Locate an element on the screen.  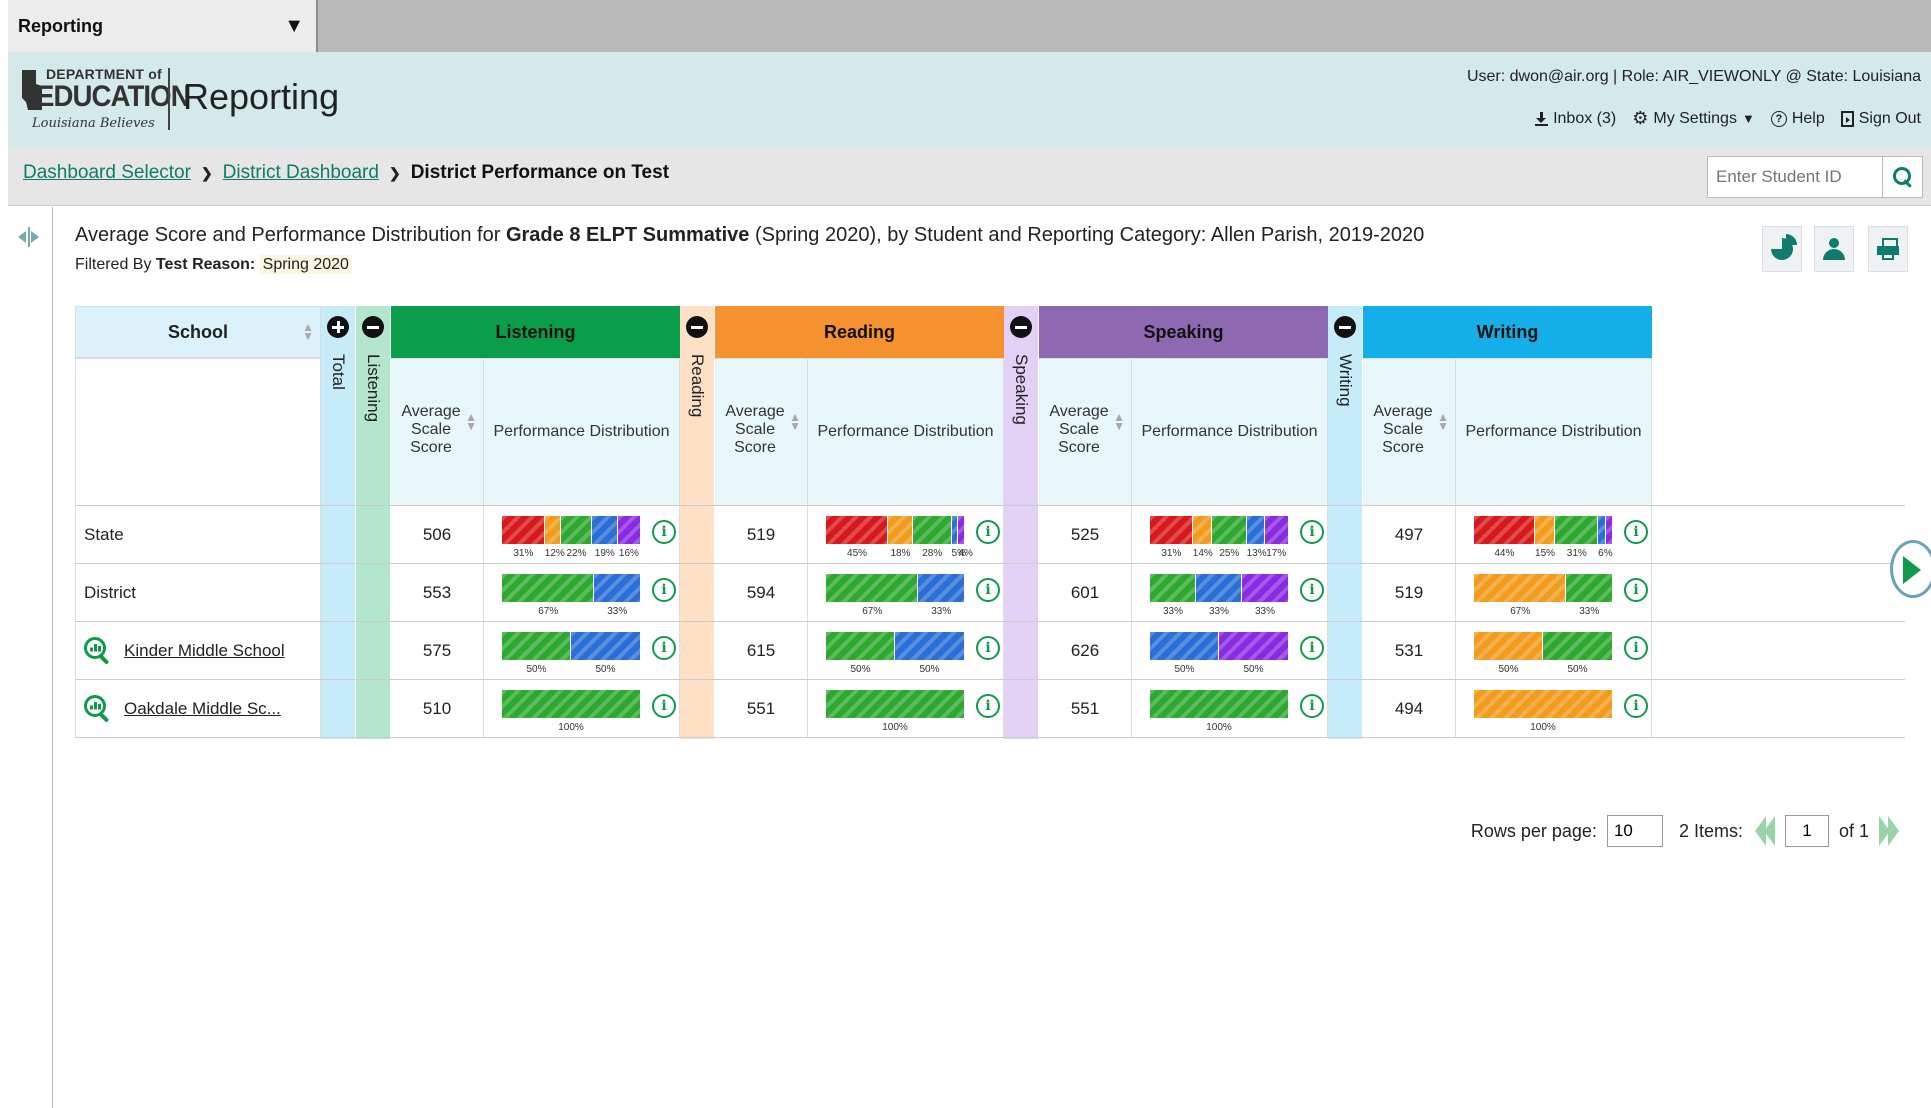
help-link: ? Help is located at coordinates (1797, 119).